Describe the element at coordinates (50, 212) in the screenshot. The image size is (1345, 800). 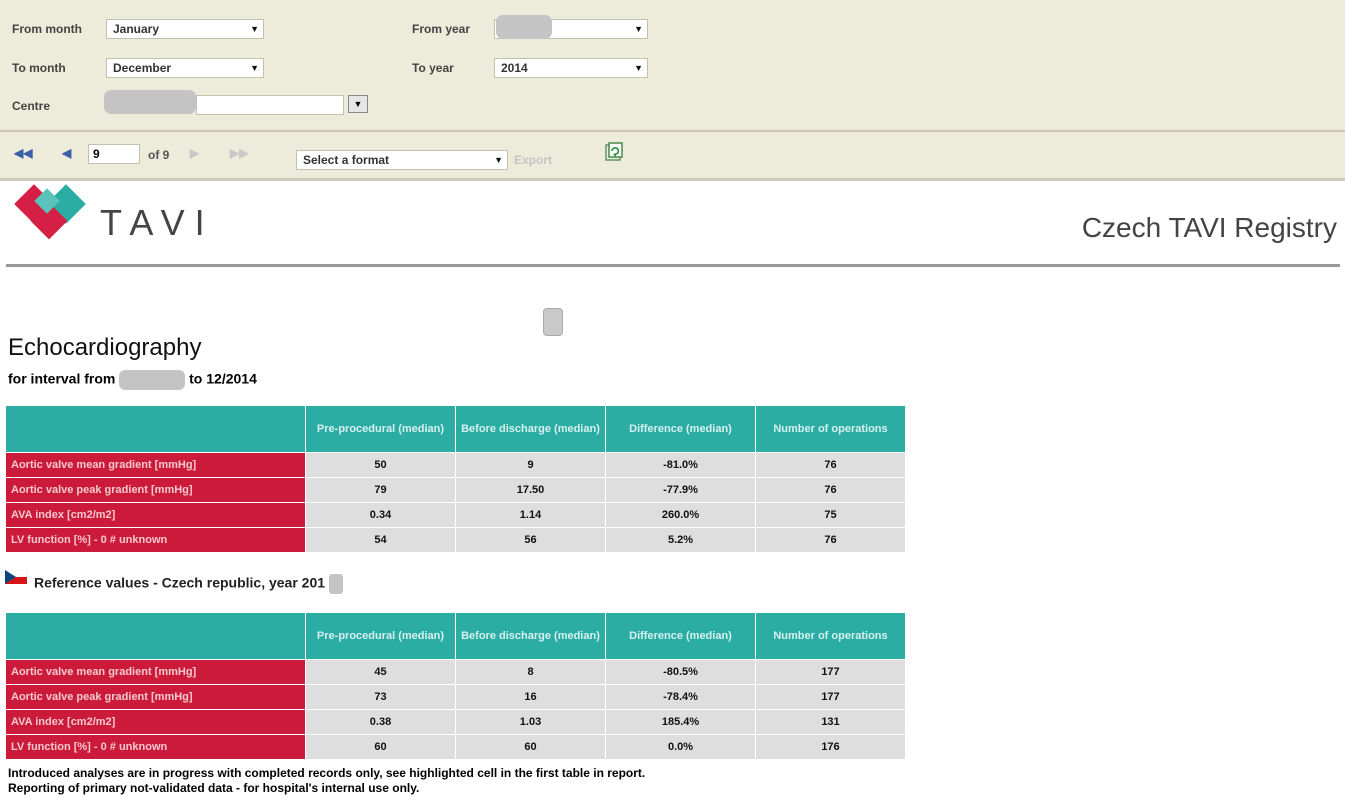
I see `tavi-logo` at that location.